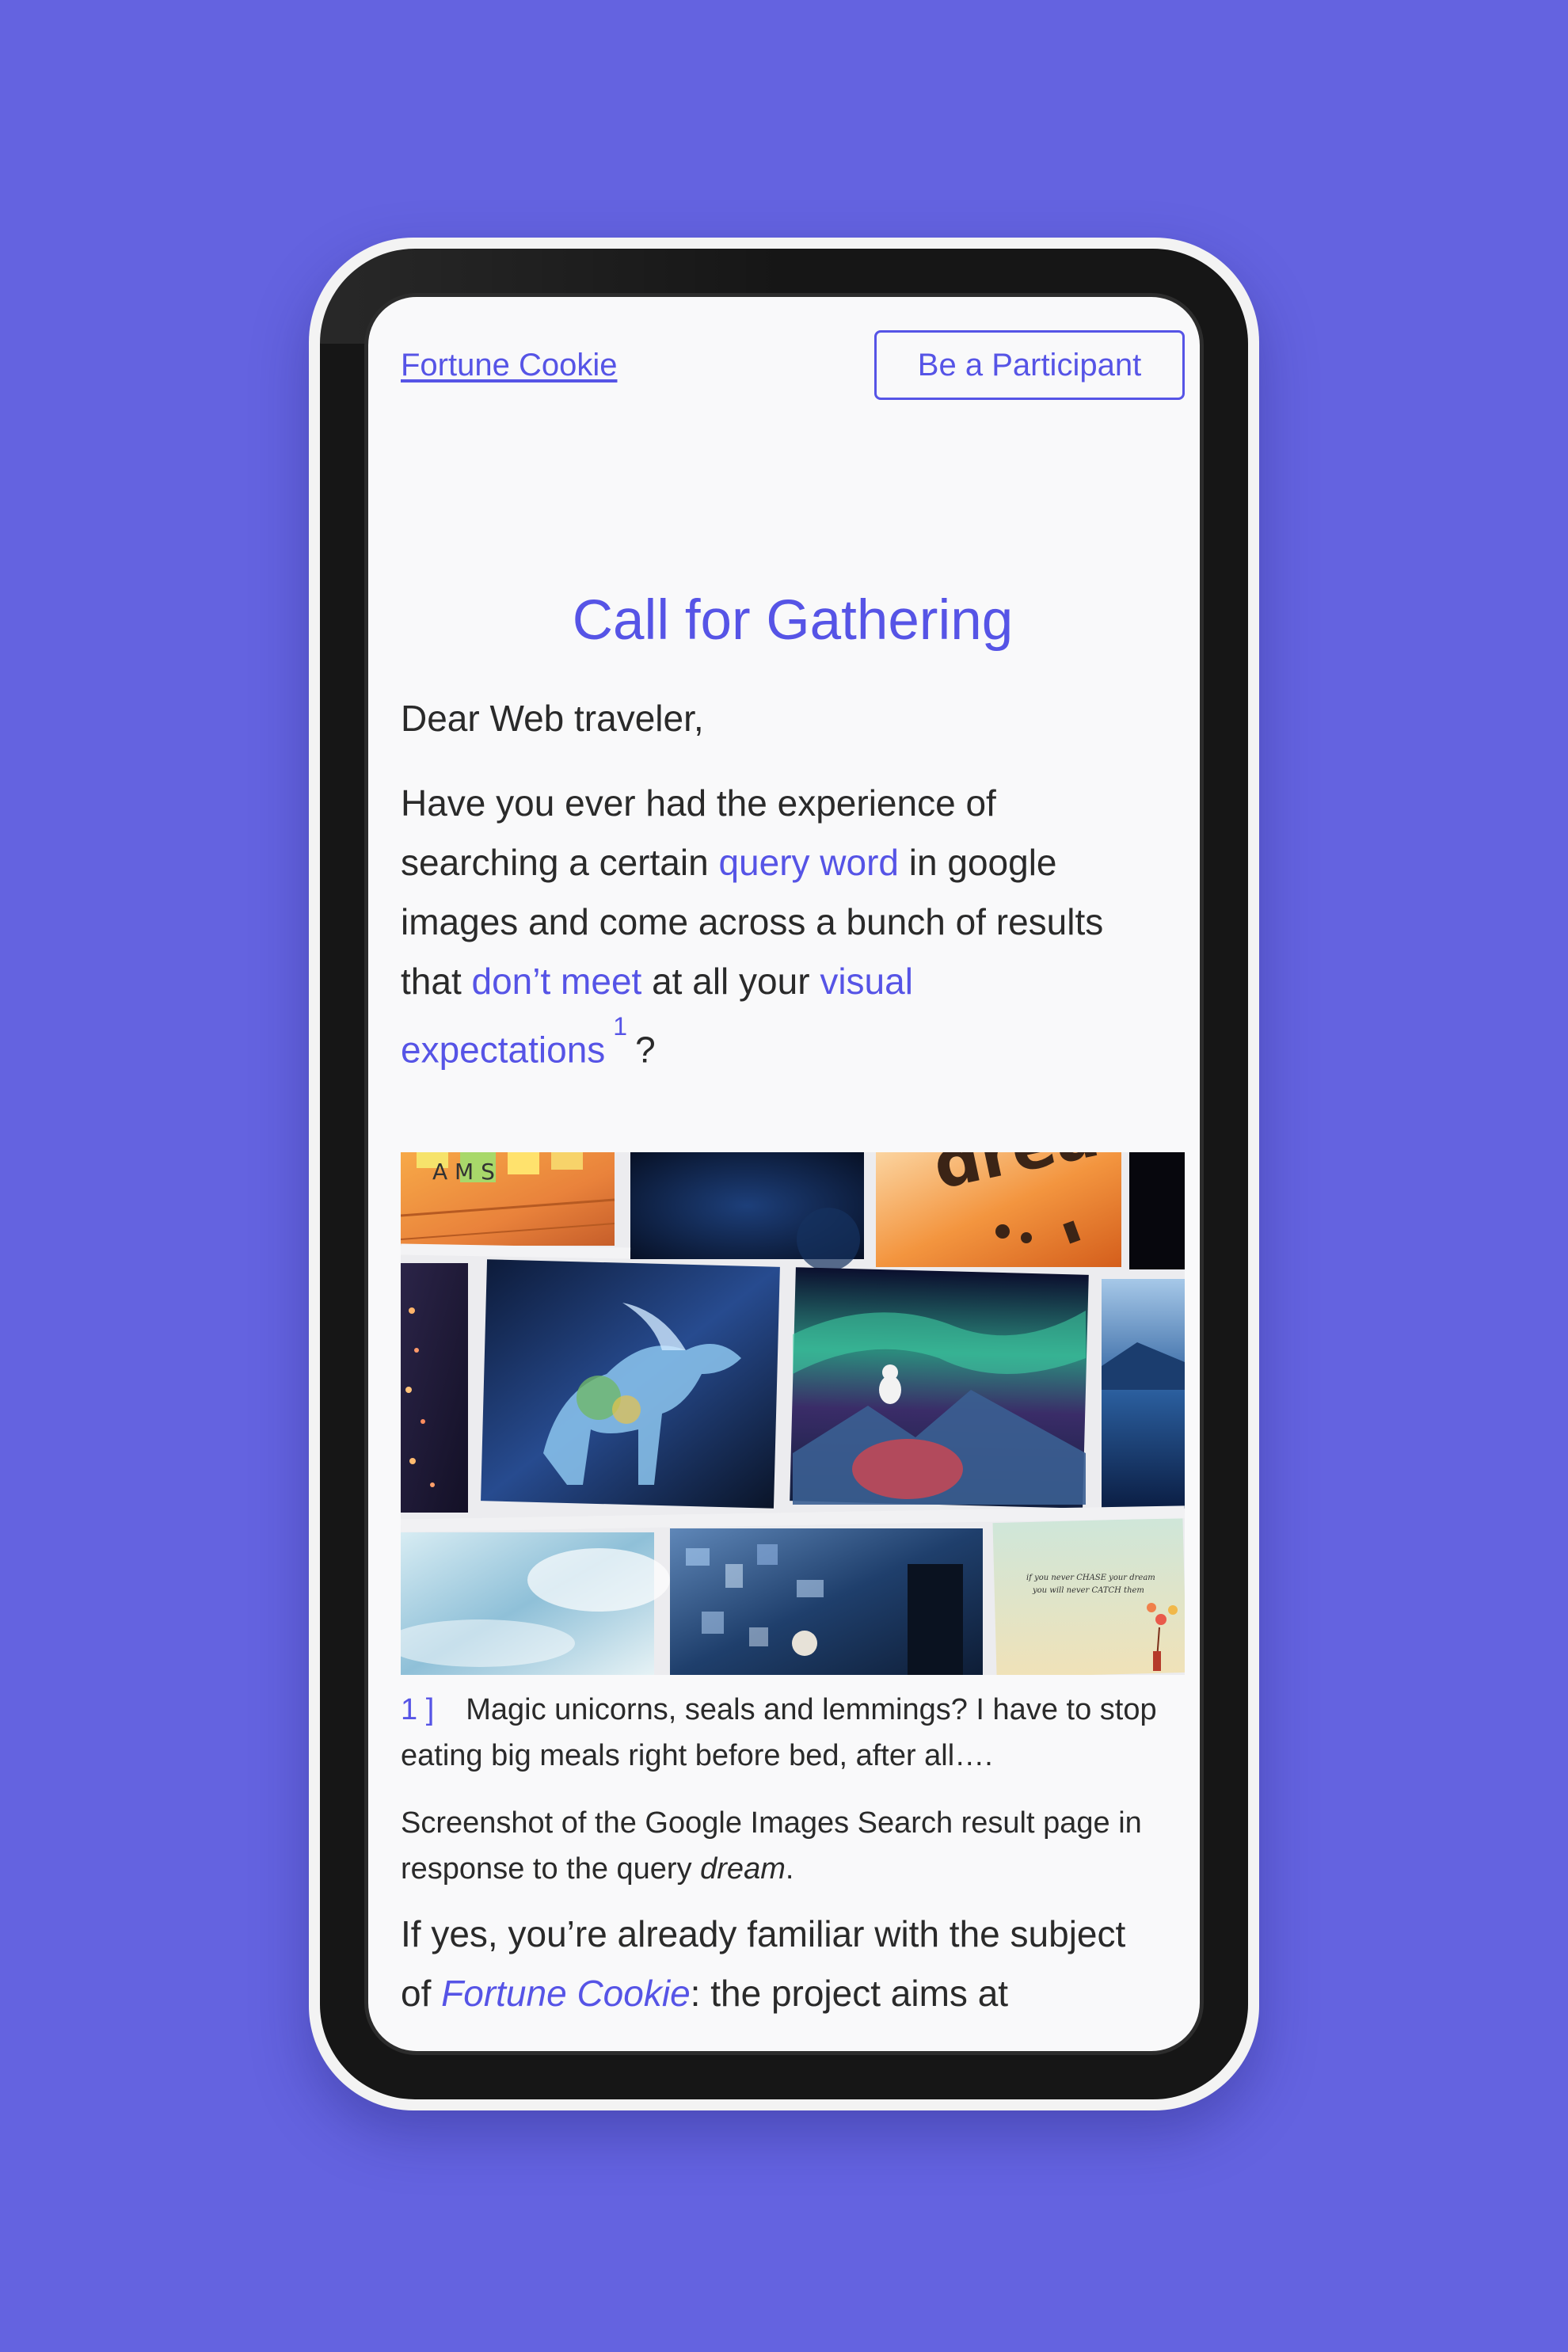 This screenshot has width=1568, height=2352. I want to click on image-collage: A M S drea, so click(793, 1413).